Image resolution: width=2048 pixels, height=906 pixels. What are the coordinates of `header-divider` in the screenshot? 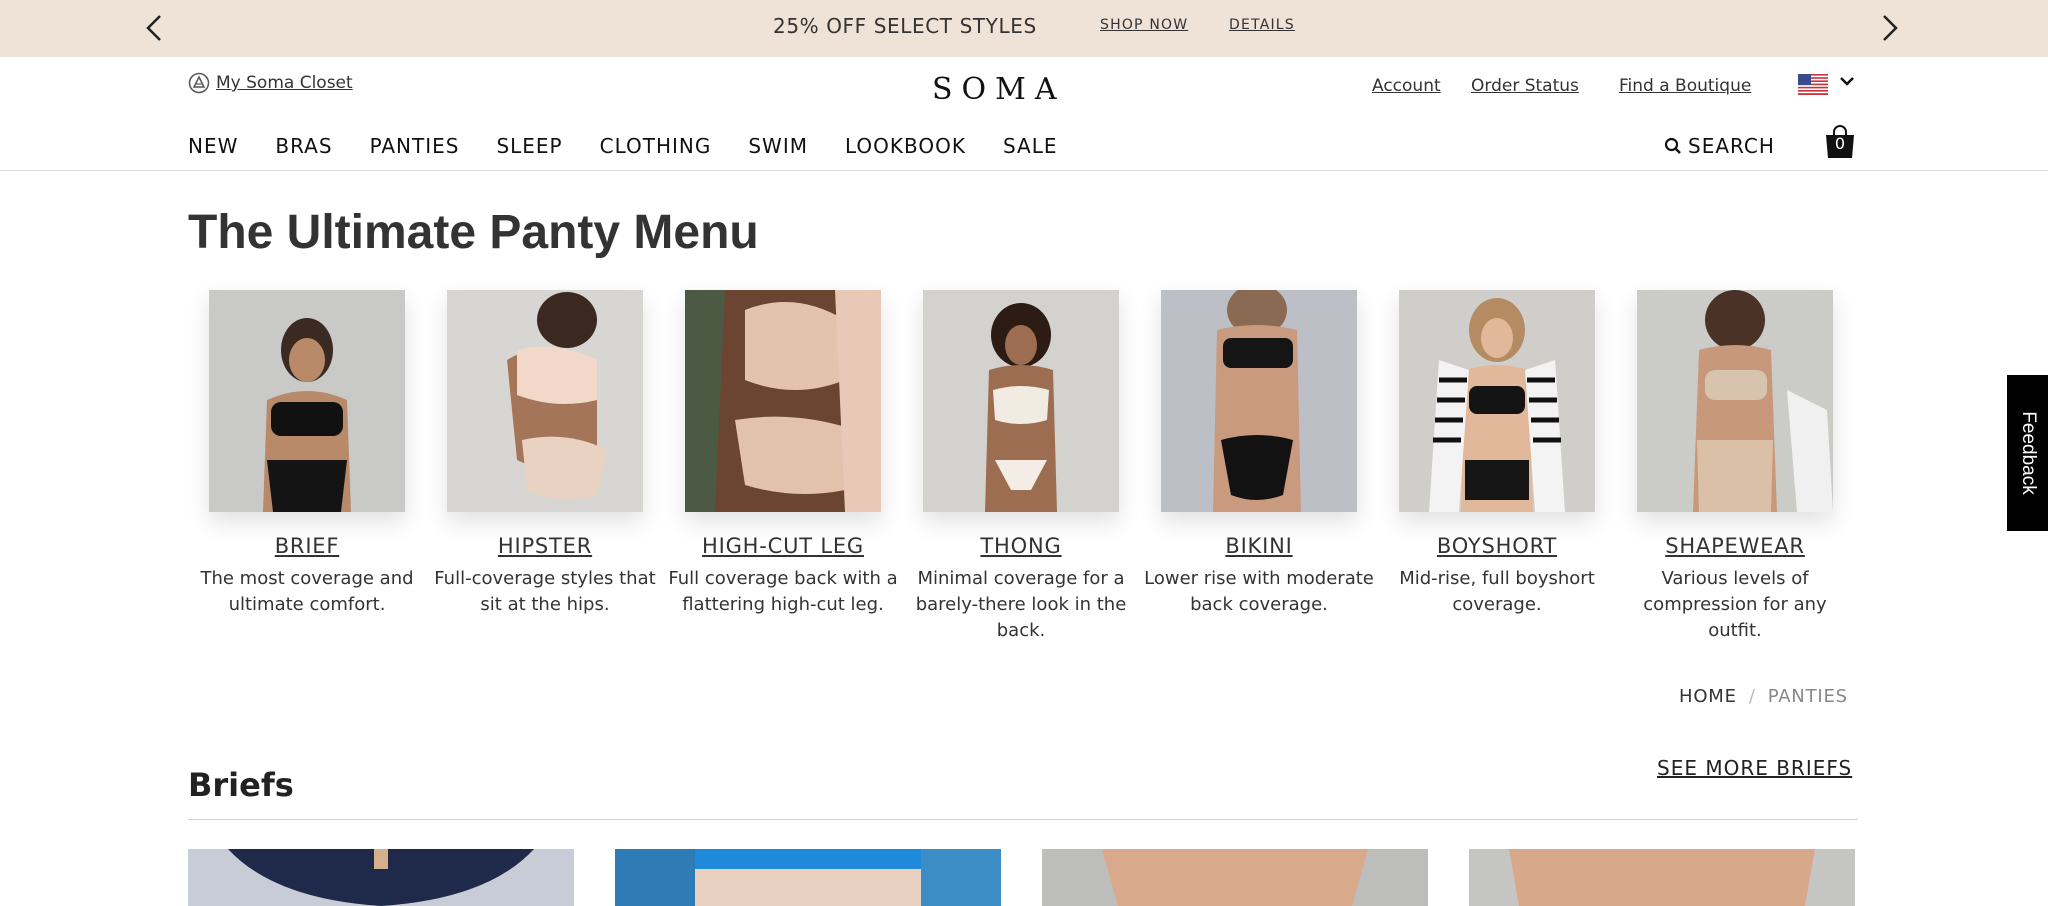 It's located at (1024, 170).